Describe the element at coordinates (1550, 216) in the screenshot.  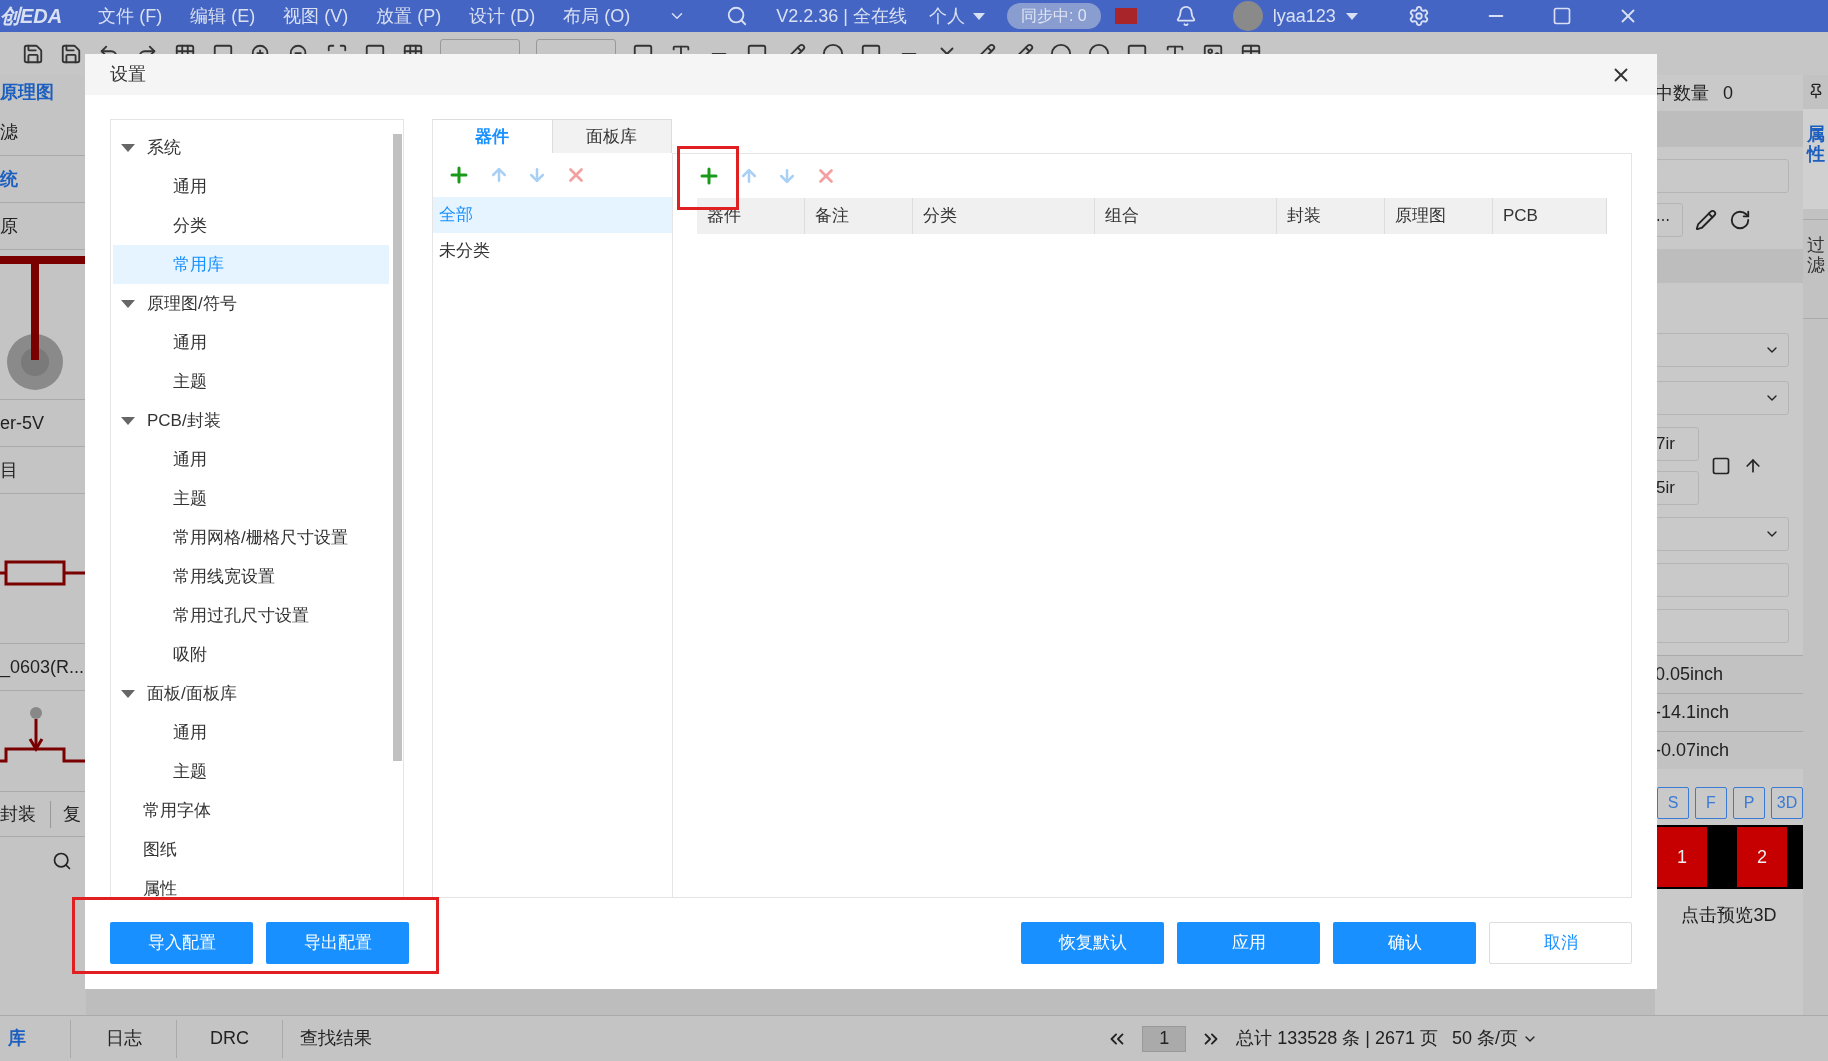
I see `column-header: PCB` at that location.